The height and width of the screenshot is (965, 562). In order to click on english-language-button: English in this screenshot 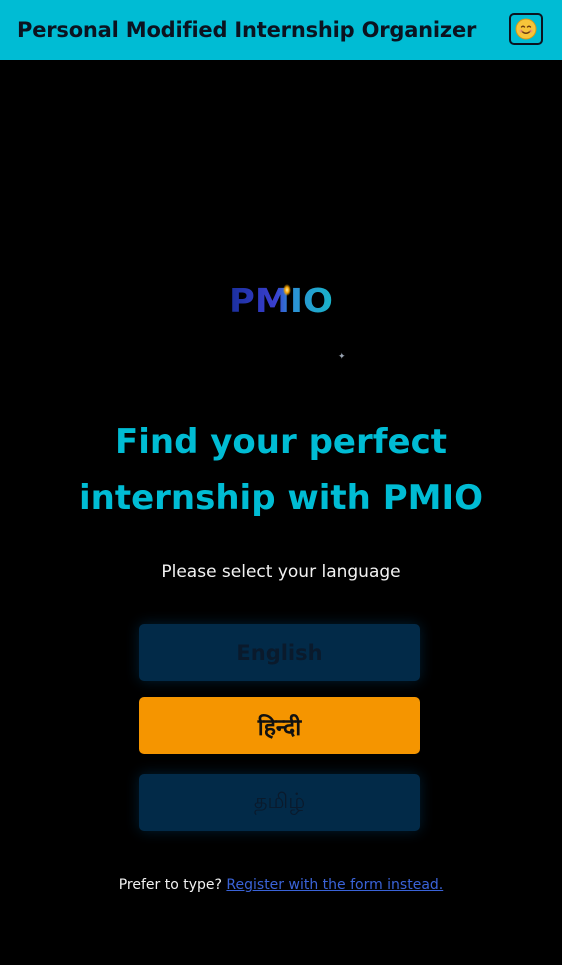, I will do `click(279, 652)`.